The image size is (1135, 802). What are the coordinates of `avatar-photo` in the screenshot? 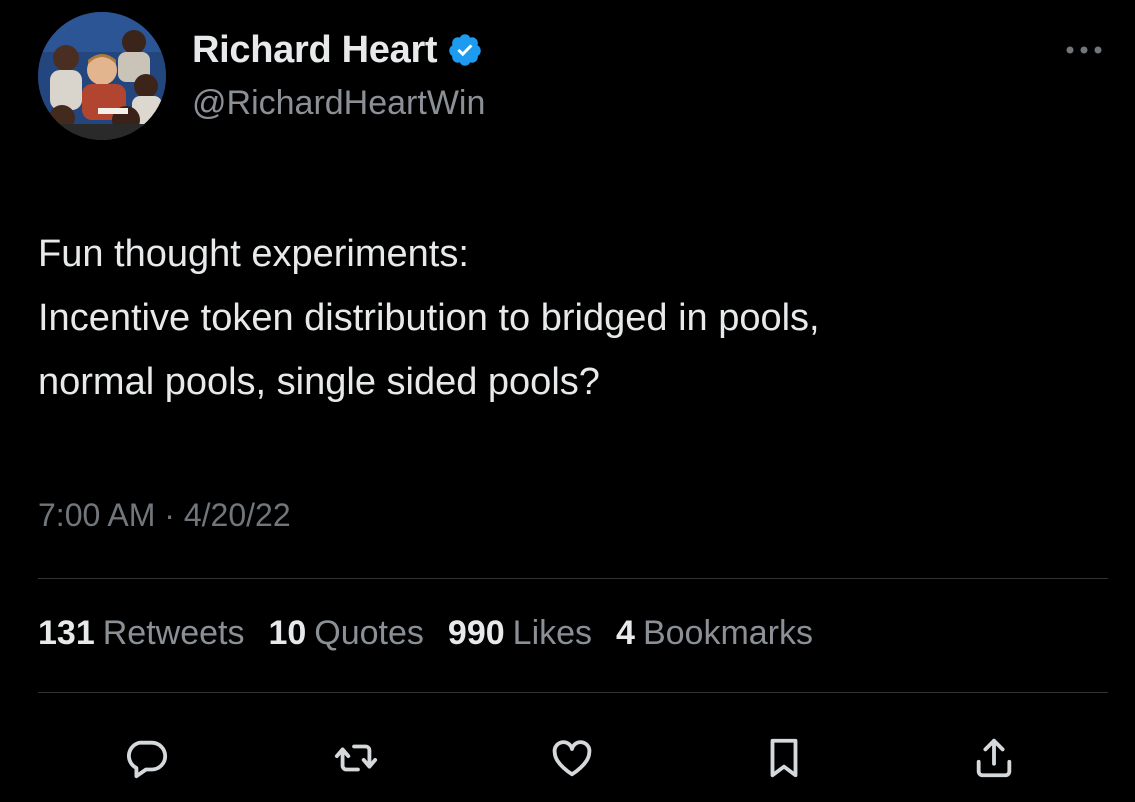 It's located at (102, 76).